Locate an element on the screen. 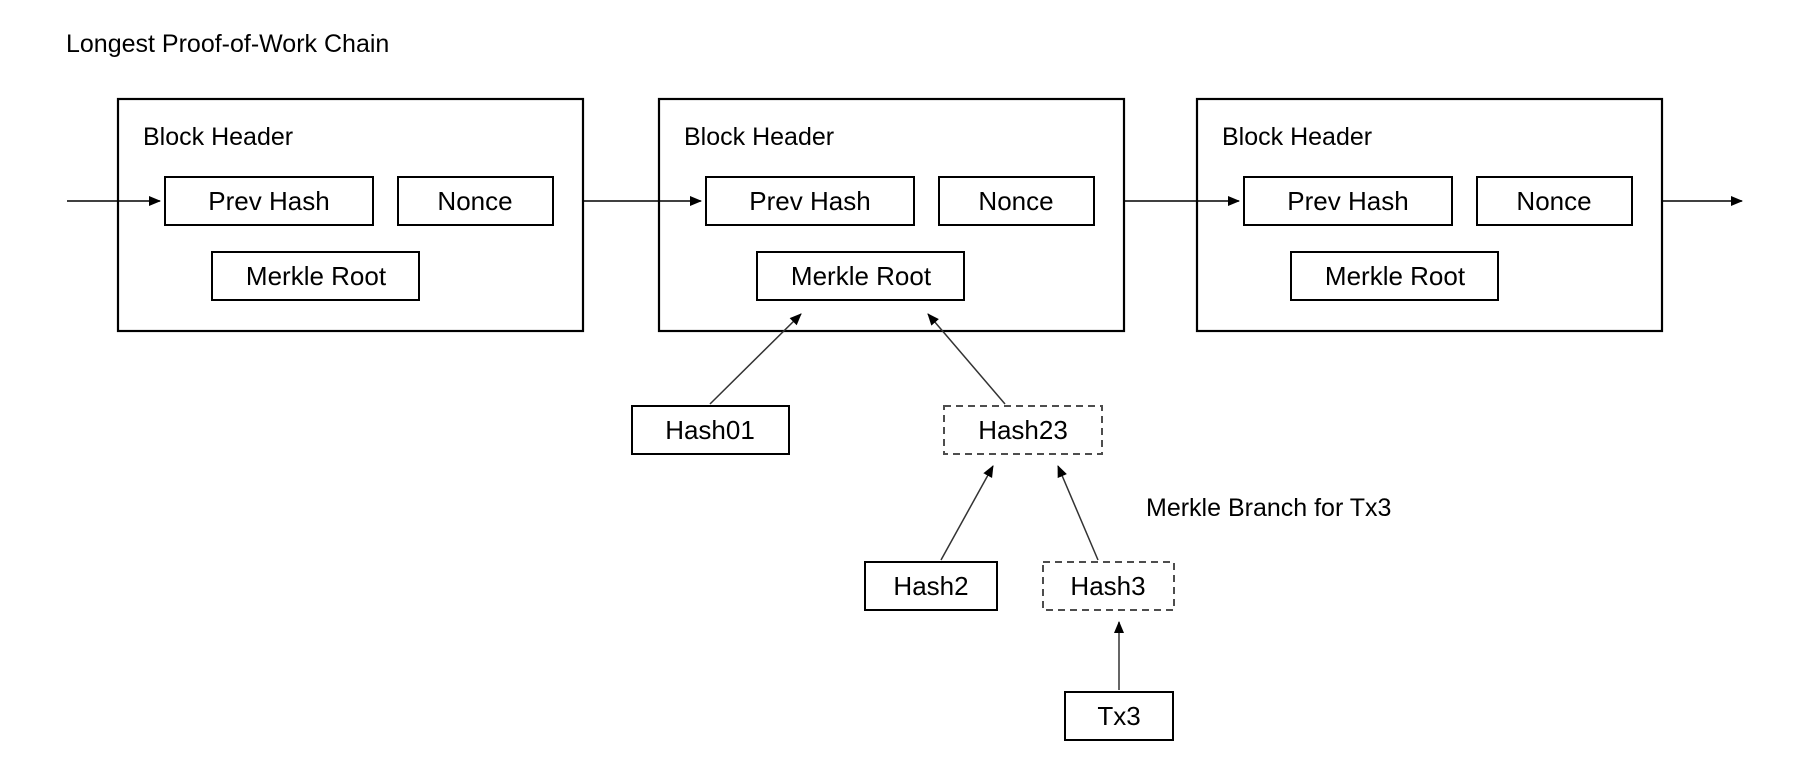 The height and width of the screenshot is (774, 1800). block-3-prev-hash-label: Prev Hash is located at coordinates (1347, 201).